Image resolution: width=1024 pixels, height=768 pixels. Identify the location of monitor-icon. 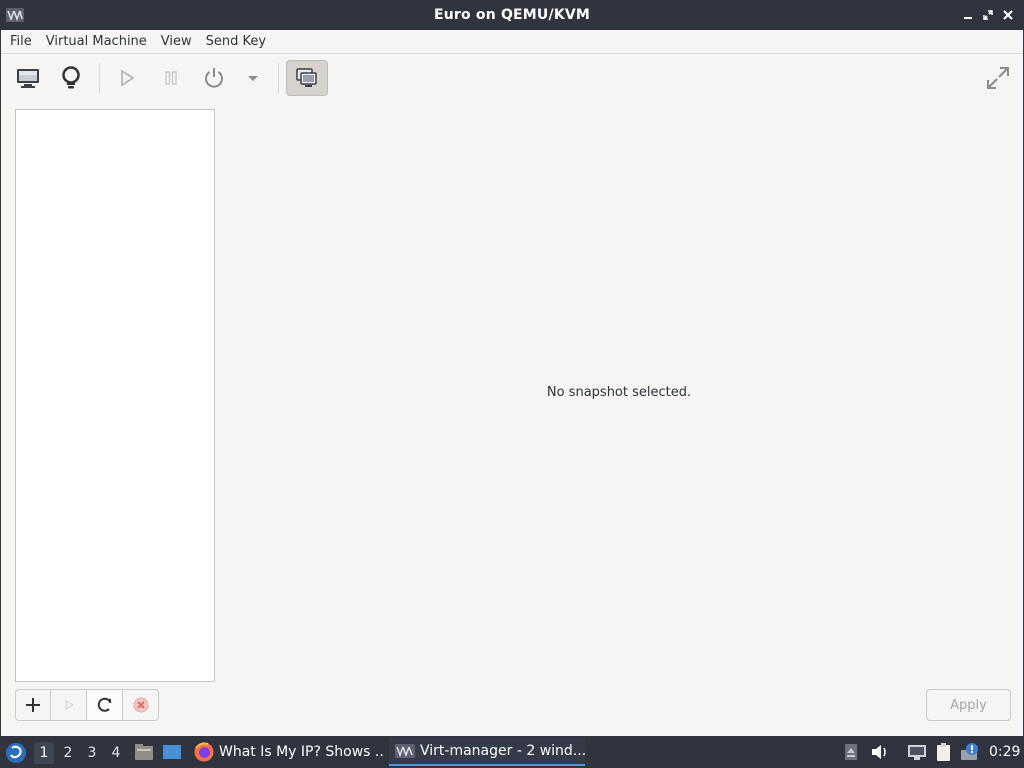
(28, 78).